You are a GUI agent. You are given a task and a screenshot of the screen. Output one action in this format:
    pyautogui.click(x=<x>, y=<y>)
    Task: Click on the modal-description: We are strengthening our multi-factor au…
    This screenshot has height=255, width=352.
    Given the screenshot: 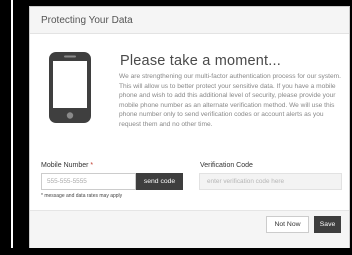 What is the action you would take?
    pyautogui.click(x=230, y=100)
    